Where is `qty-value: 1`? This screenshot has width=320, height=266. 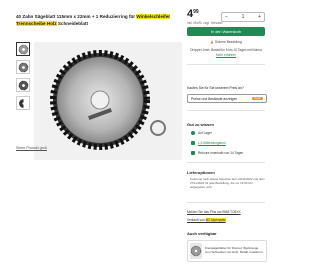 qty-value: 1 is located at coordinates (243, 17).